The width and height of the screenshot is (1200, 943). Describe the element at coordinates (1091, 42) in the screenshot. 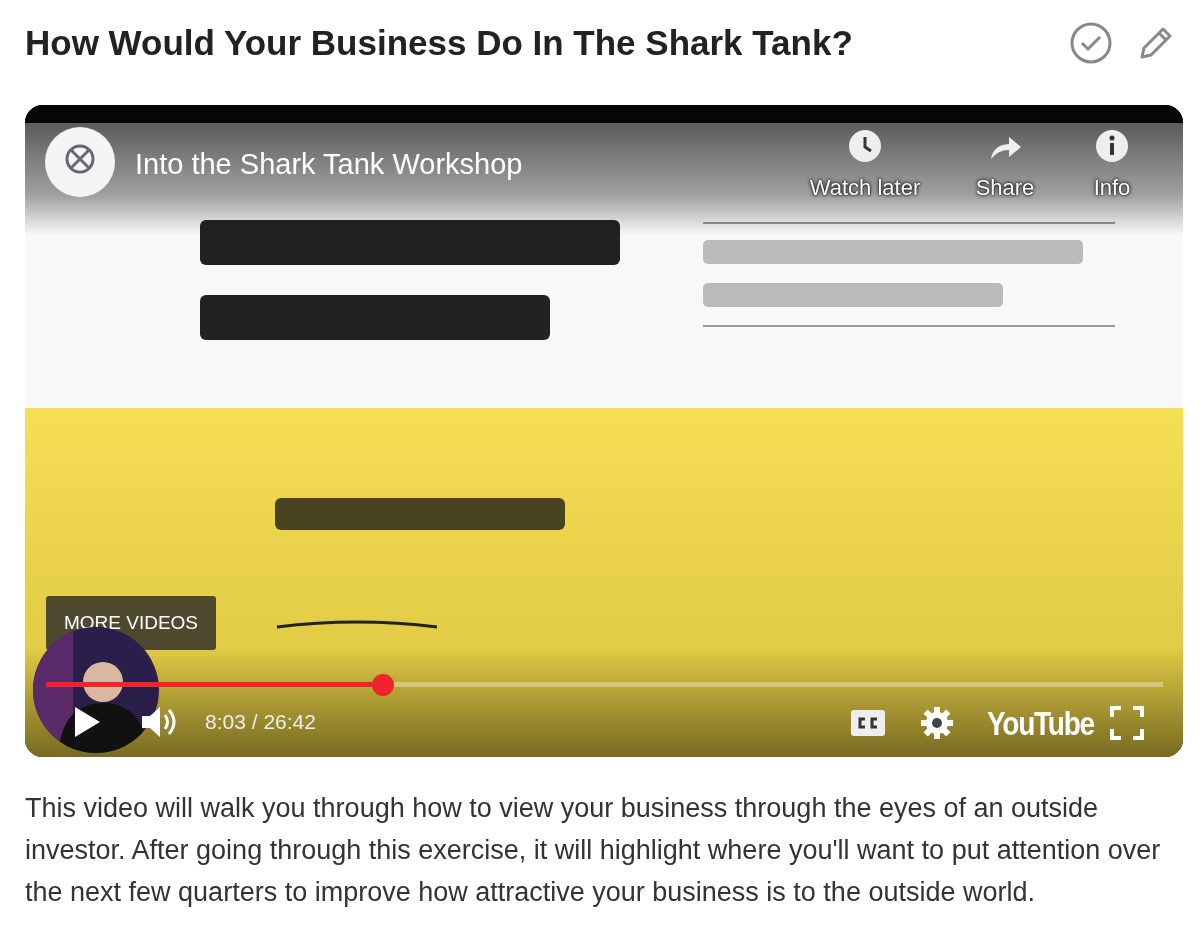

I see `check-circle-icon` at that location.